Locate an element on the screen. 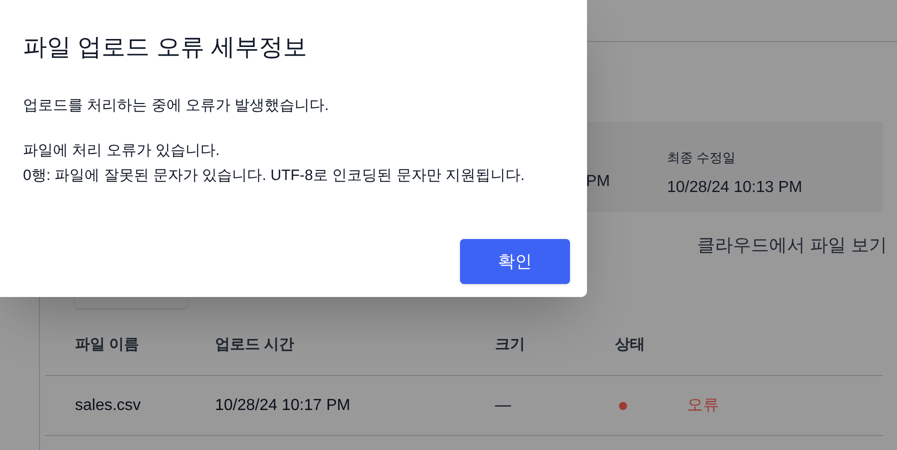 This screenshot has height=450, width=897. column-header: 업로드 시간 is located at coordinates (255, 345).